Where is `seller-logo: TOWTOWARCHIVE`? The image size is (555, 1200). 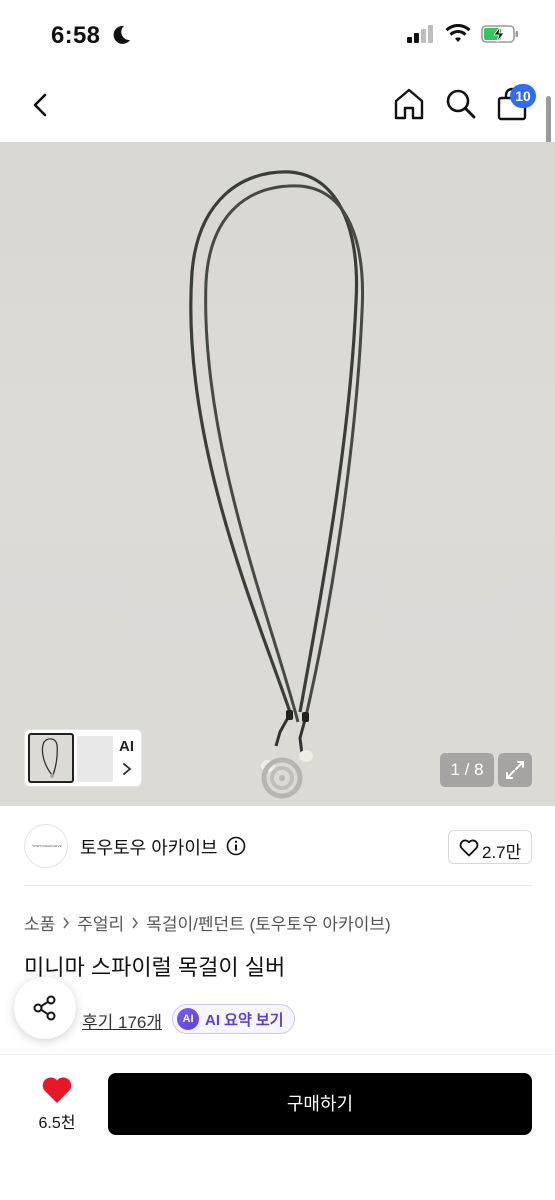 seller-logo: TOWTOWARCHIVE is located at coordinates (46, 846).